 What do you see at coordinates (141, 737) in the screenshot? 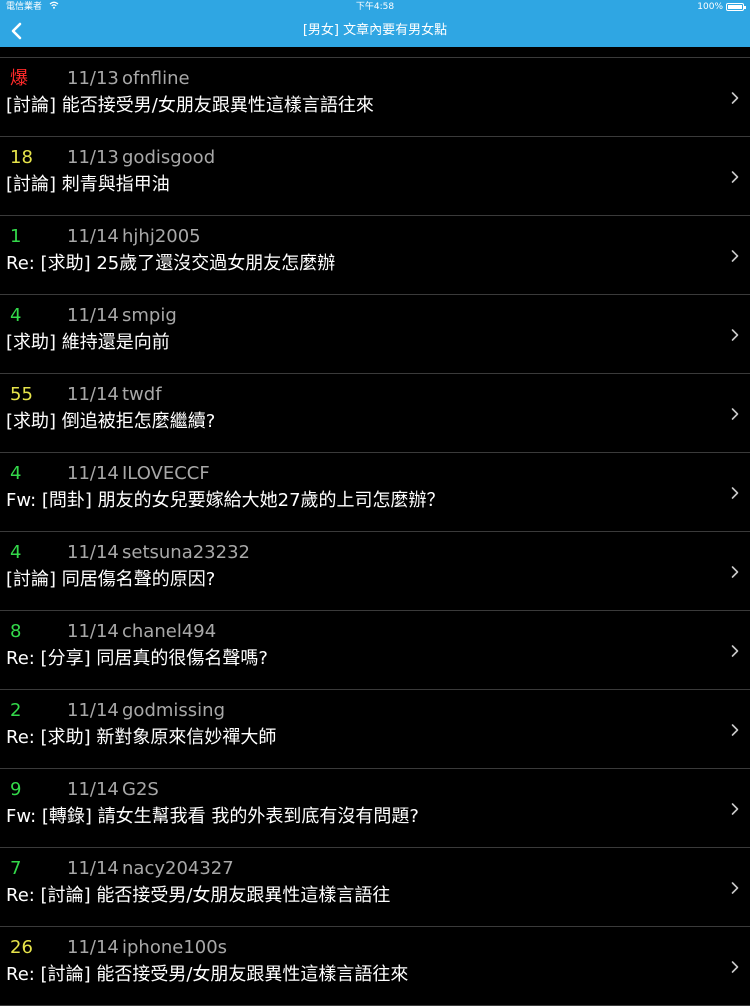
I see `post-title: Re: [求助] 新對象原來信妙禪大師` at bounding box center [141, 737].